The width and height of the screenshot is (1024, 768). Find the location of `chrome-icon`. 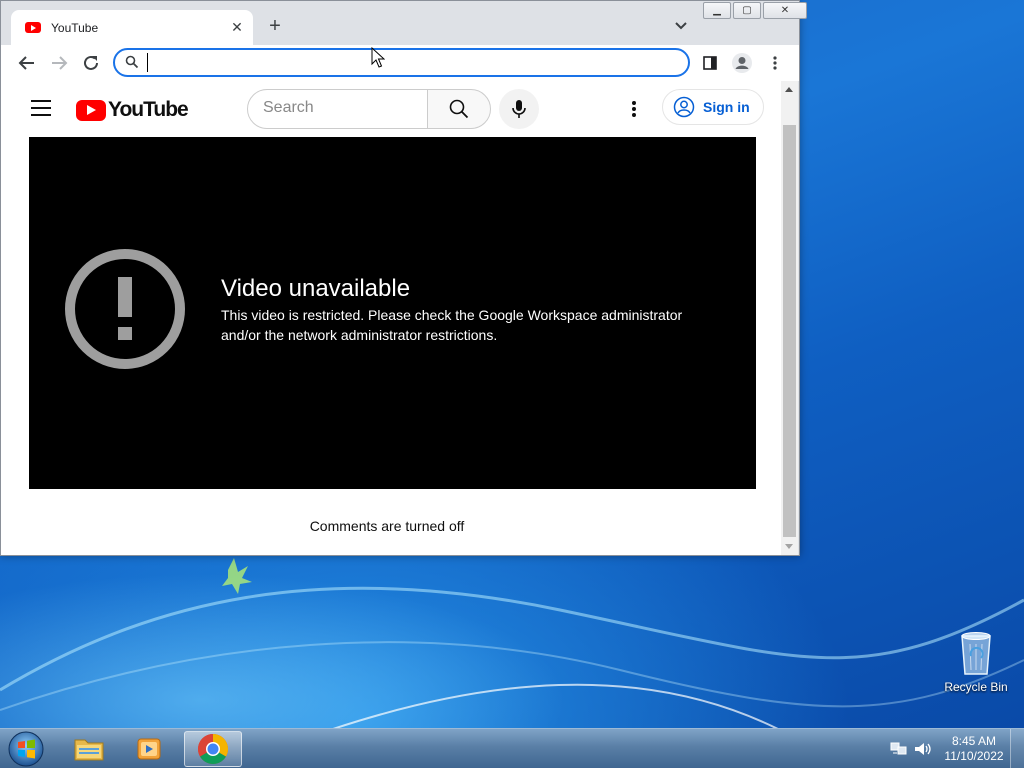

chrome-icon is located at coordinates (213, 749).